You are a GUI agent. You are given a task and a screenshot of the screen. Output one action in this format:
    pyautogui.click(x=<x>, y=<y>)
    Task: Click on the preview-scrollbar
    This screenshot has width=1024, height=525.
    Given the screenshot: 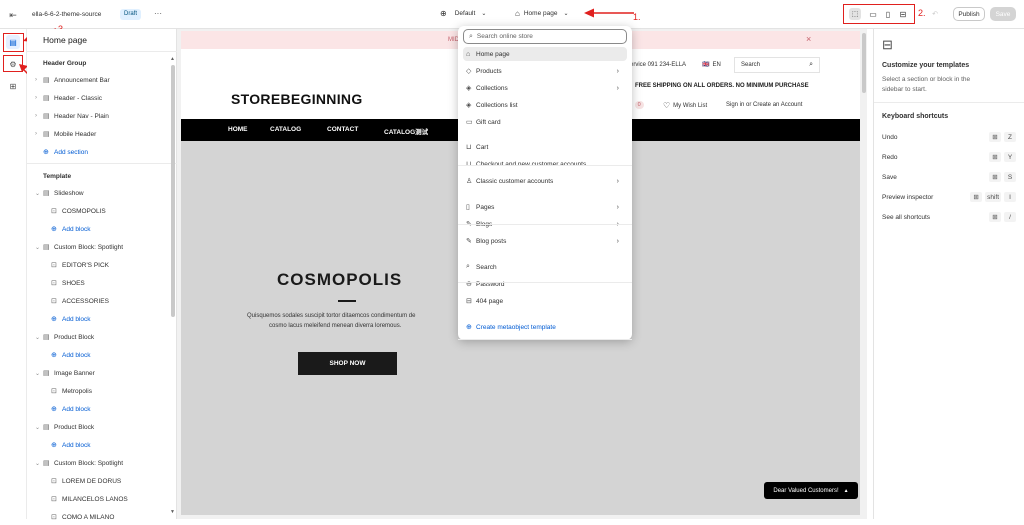 What is the action you would take?
    pyautogui.click(x=864, y=63)
    